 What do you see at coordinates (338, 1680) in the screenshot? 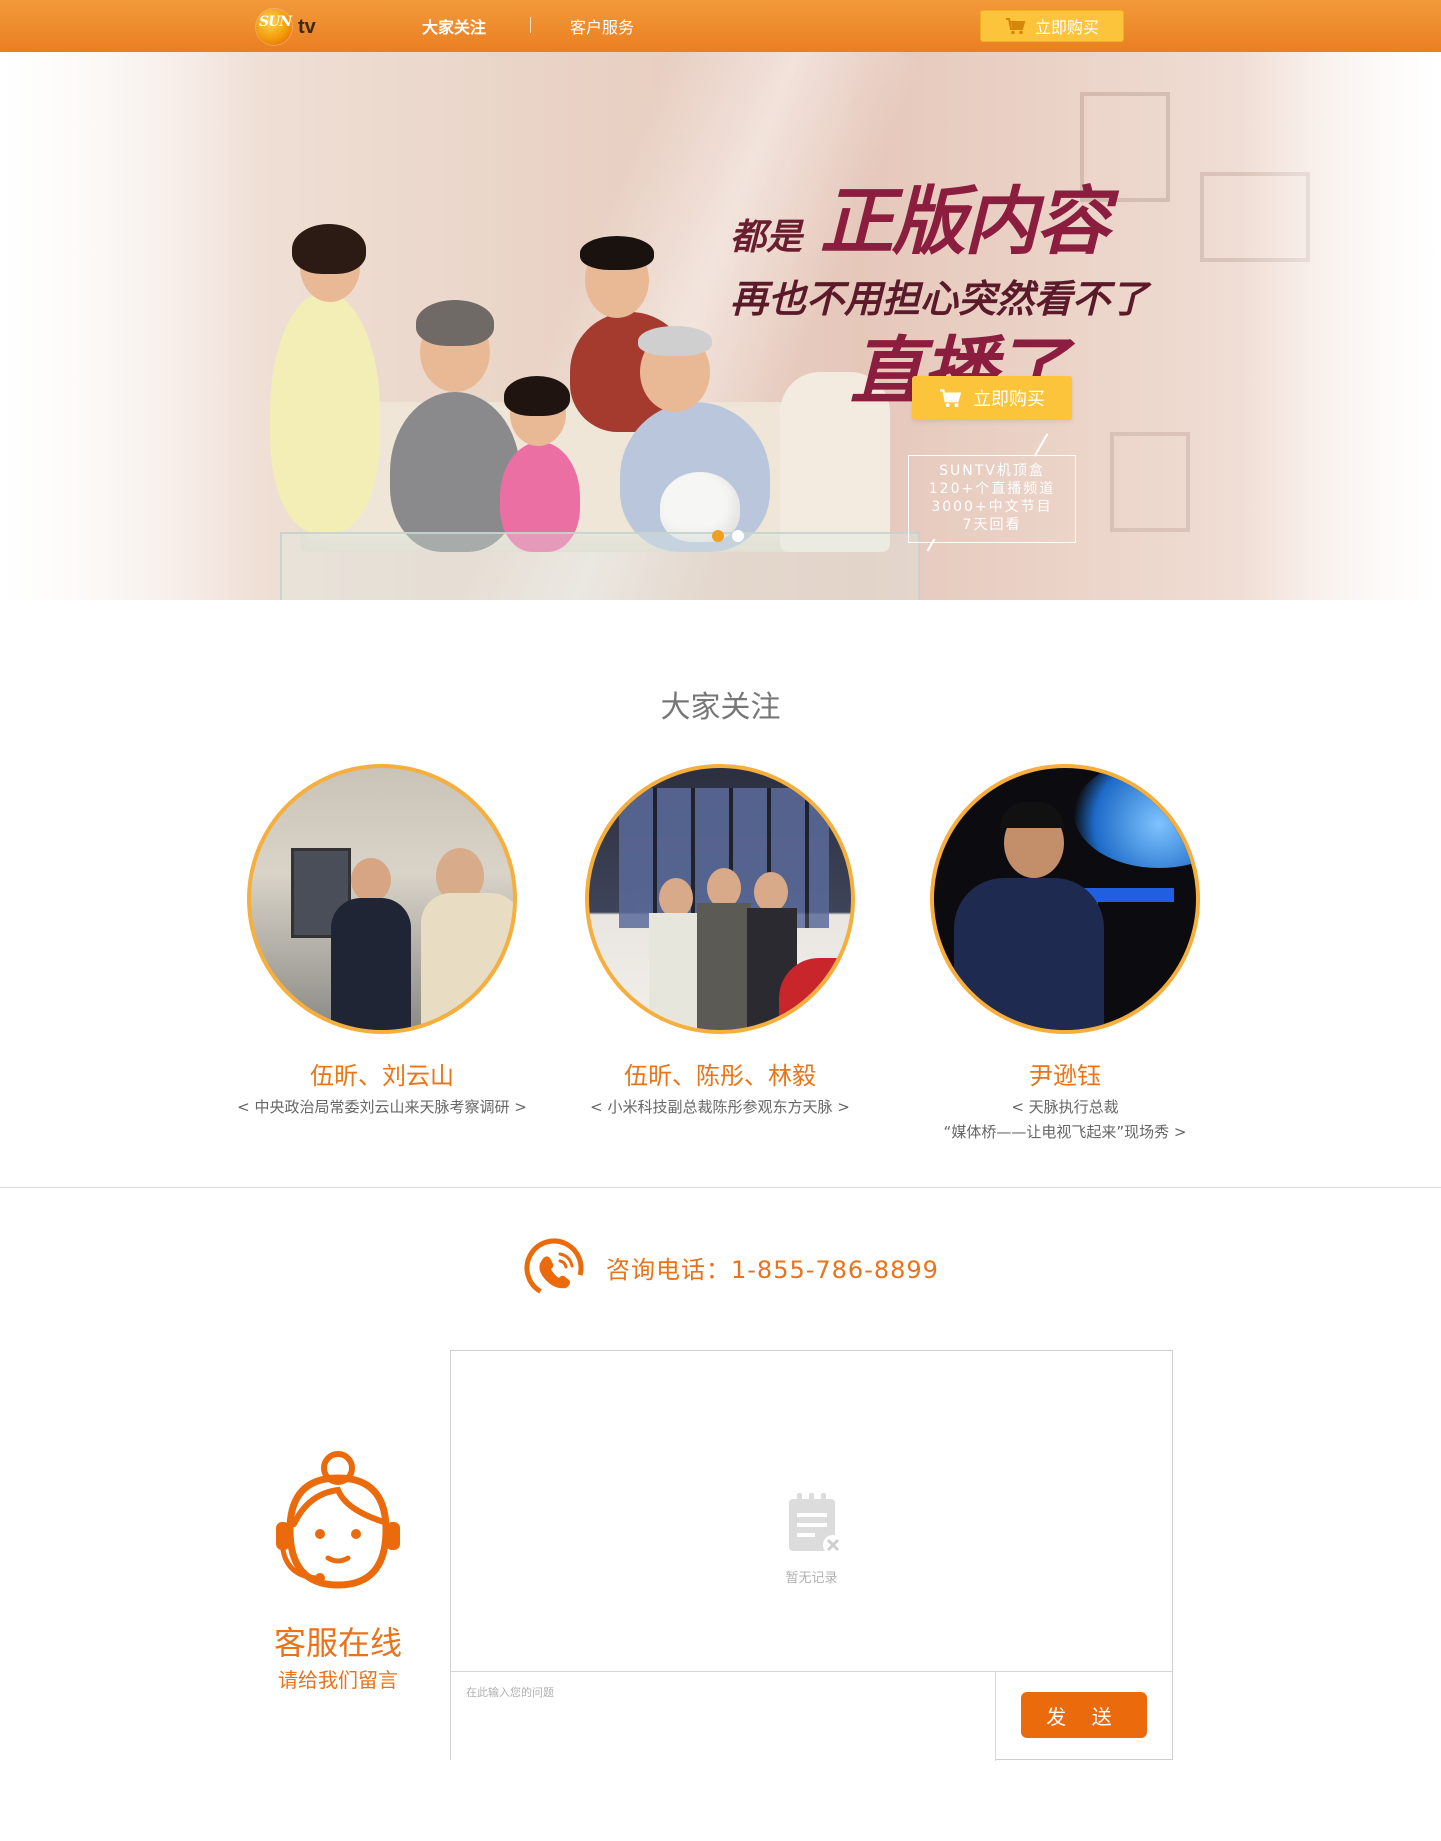
I see `agent-subtitle: 请给我们留言` at bounding box center [338, 1680].